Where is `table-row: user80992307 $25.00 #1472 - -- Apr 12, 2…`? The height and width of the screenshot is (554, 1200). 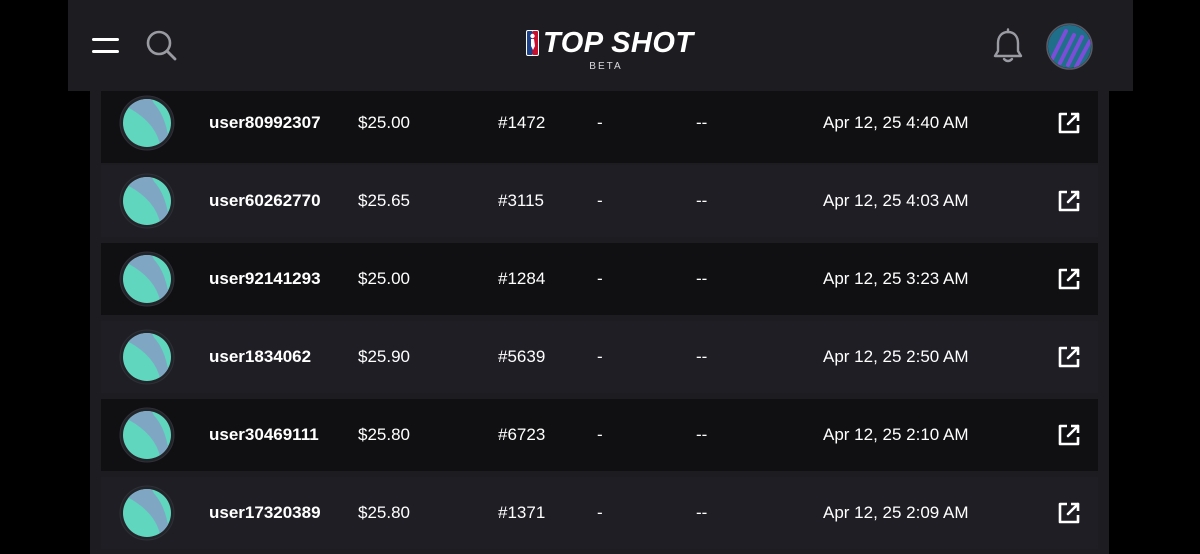 table-row: user80992307 $25.00 #1472 - -- Apr 12, 2… is located at coordinates (599, 127).